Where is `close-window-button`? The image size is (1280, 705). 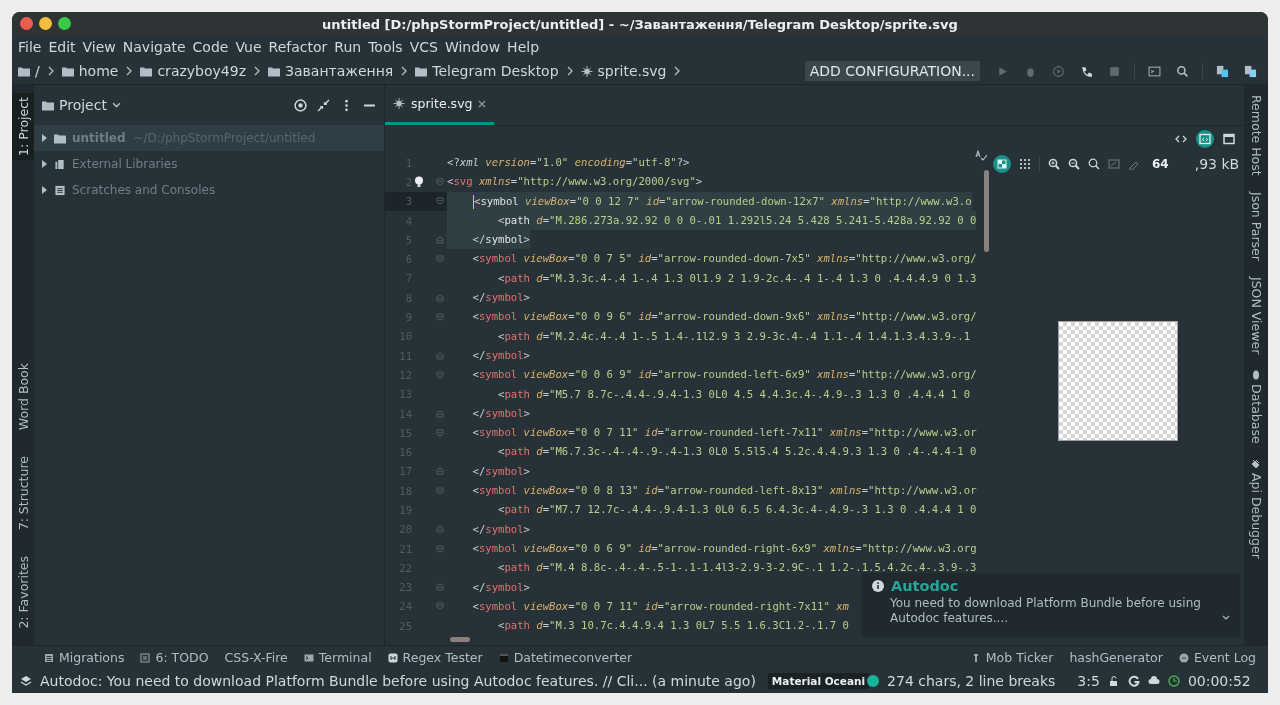
close-window-button is located at coordinates (26, 23).